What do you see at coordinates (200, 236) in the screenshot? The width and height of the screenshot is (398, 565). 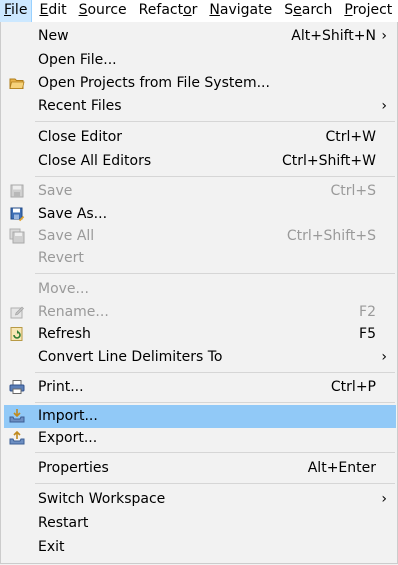 I see `menu-item-save-all: Save All Ctrl+Shift+S` at bounding box center [200, 236].